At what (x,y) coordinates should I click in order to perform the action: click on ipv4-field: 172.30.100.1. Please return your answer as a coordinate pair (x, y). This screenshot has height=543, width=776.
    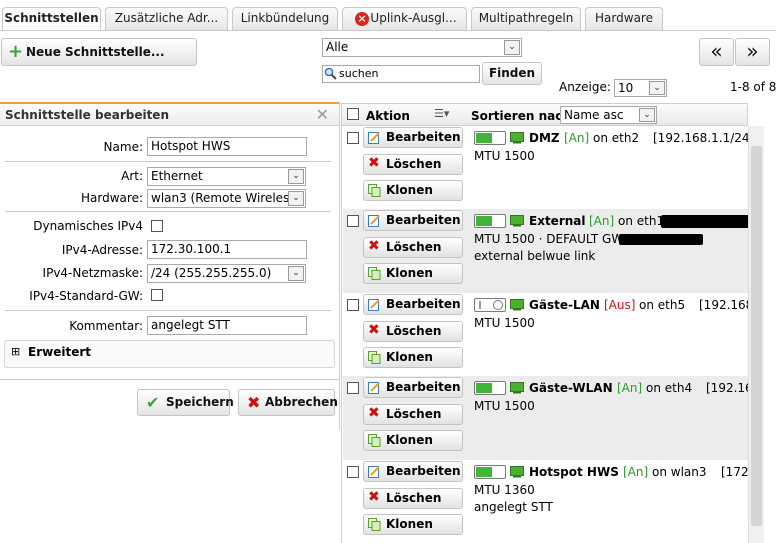
    Looking at the image, I should click on (227, 249).